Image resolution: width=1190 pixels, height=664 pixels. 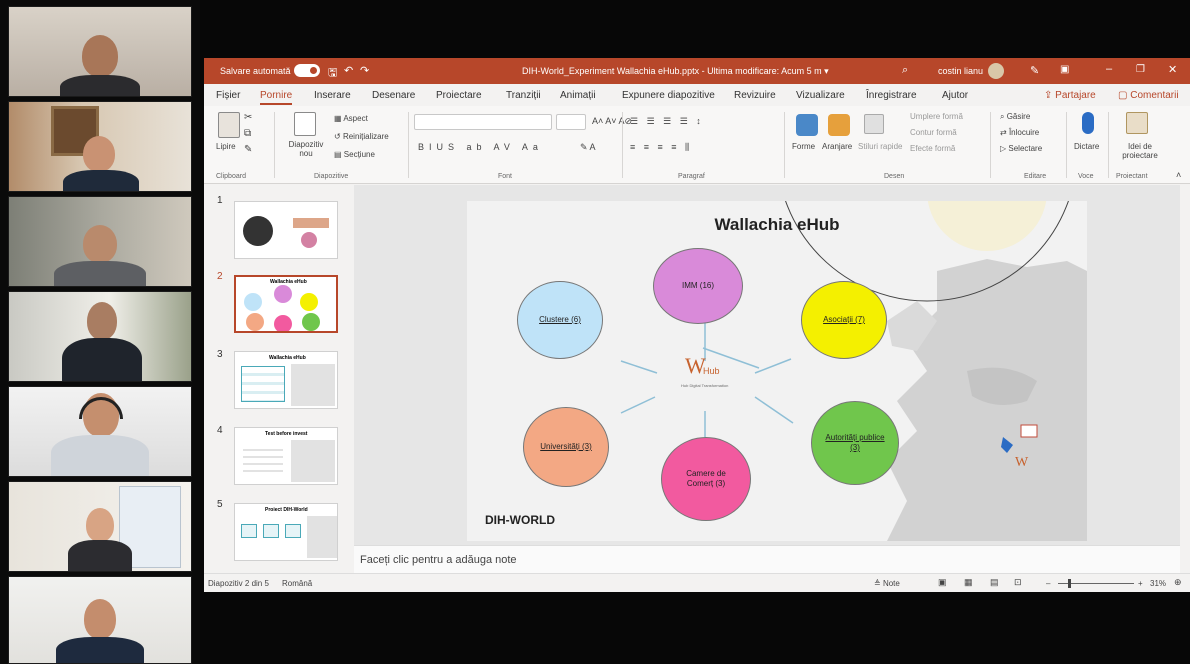 What do you see at coordinates (276, 97) in the screenshot?
I see `tab-home: Pornire` at bounding box center [276, 97].